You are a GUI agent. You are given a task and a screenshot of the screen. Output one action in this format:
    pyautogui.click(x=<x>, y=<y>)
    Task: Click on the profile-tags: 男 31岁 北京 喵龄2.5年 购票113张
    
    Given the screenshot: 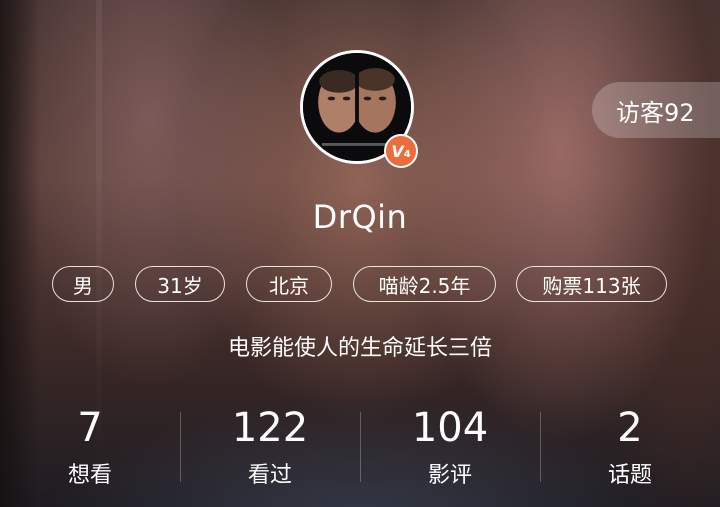 What is the action you would take?
    pyautogui.click(x=360, y=284)
    